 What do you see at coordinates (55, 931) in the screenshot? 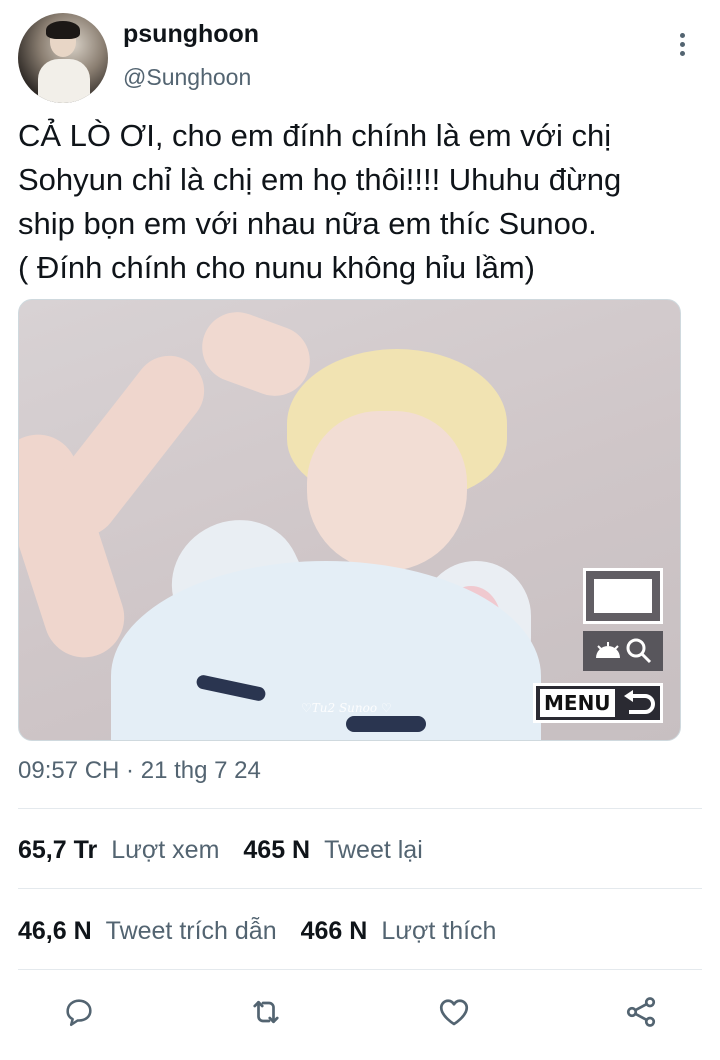
I see `quotes-count: 46,6 N` at bounding box center [55, 931].